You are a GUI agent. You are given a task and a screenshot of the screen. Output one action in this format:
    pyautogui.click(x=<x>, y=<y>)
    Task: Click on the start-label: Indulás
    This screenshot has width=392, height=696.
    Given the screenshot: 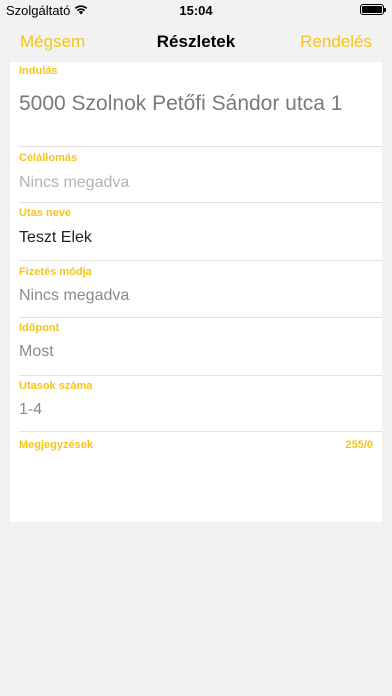 What is the action you would take?
    pyautogui.click(x=38, y=71)
    